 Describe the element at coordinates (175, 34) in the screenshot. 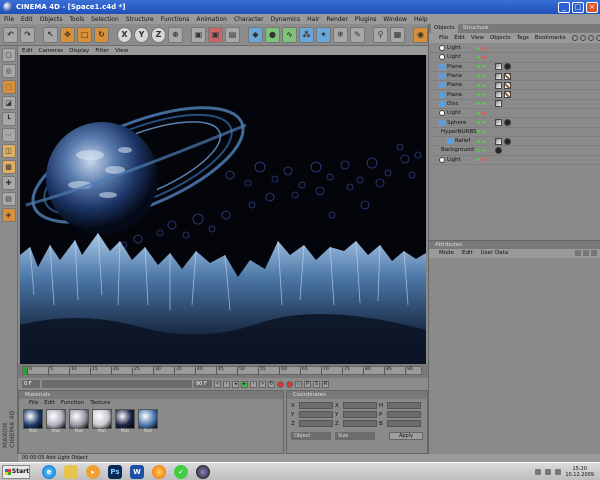

I see `coordinate-system-icon: ⊕` at that location.